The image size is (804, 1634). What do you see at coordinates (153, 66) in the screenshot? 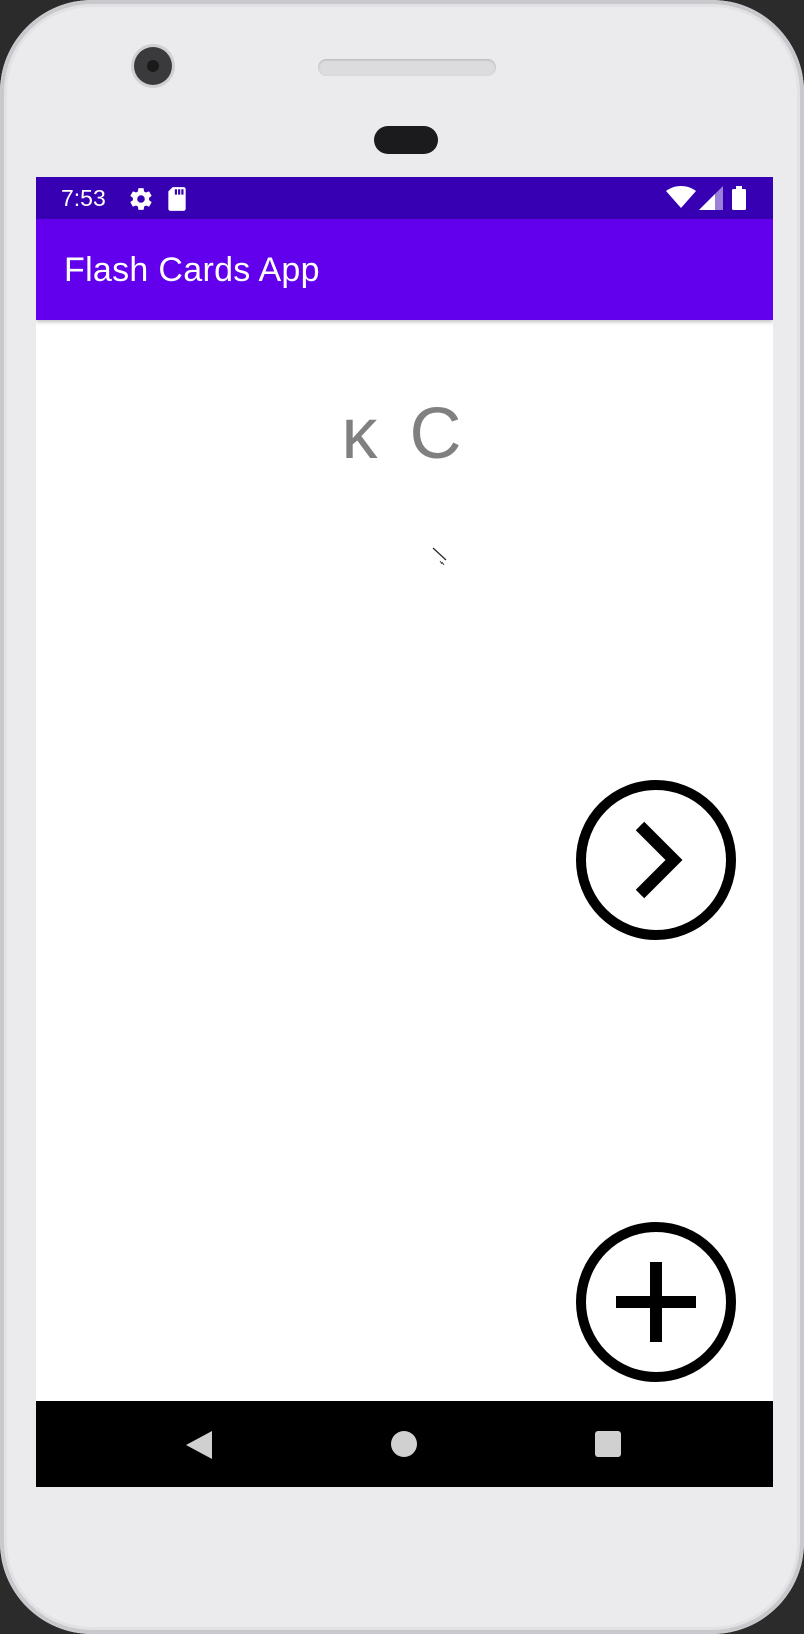
I see `front-camera` at bounding box center [153, 66].